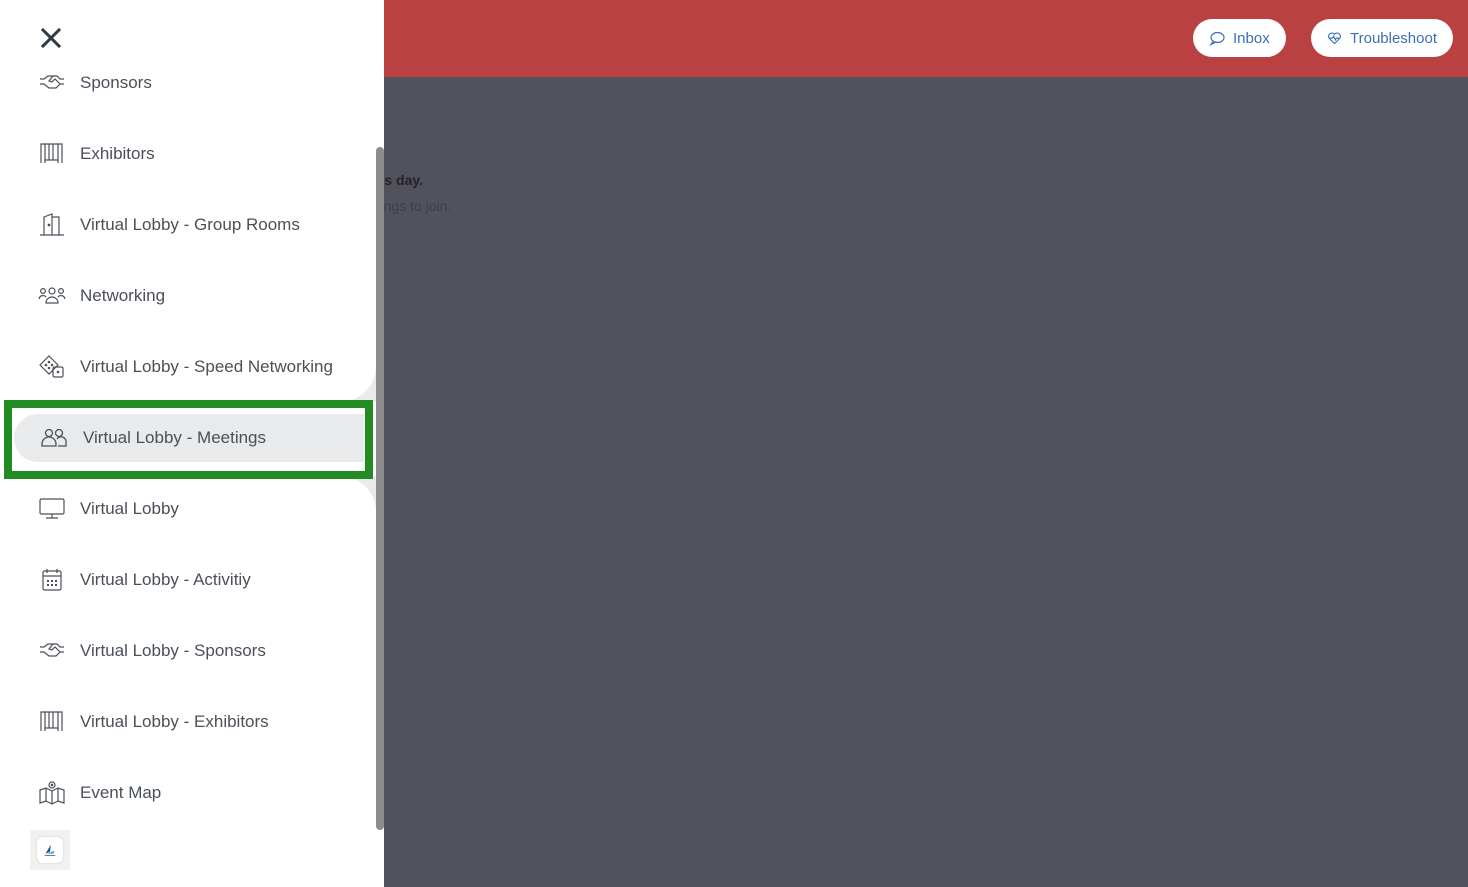 The width and height of the screenshot is (1468, 887). Describe the element at coordinates (52, 793) in the screenshot. I see `map-icon` at that location.